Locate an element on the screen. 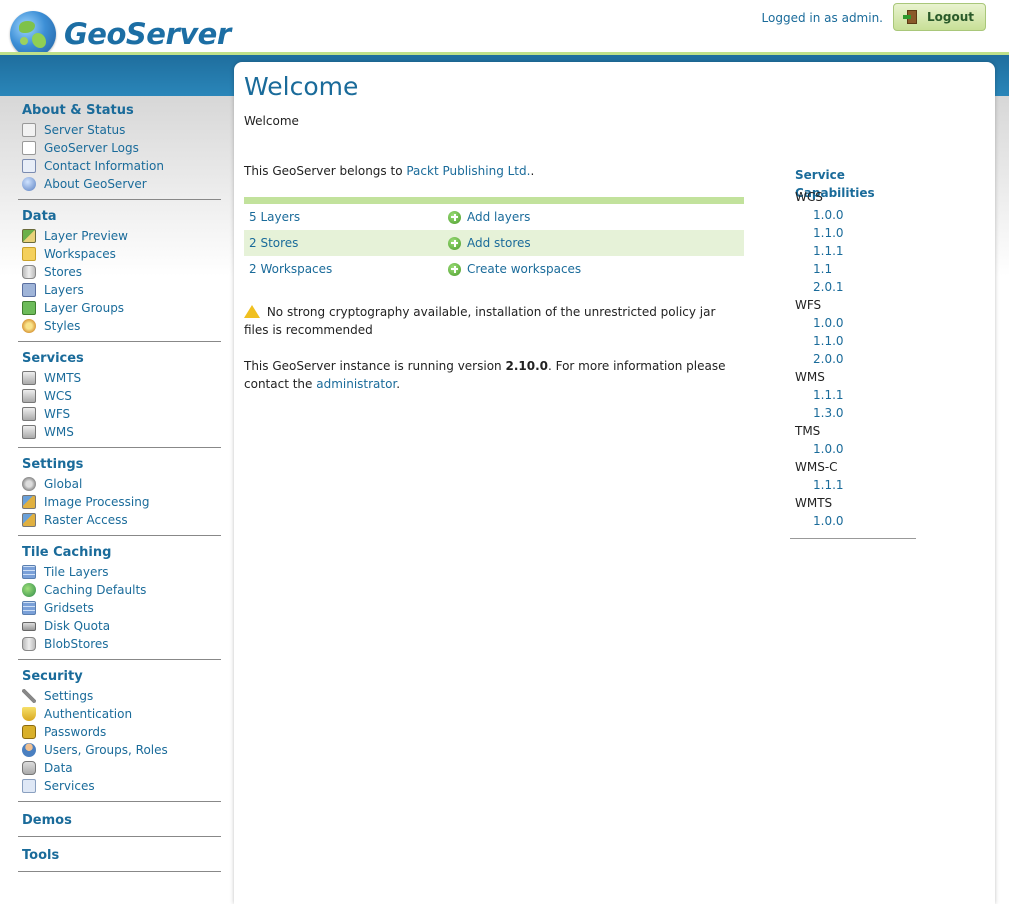  capability-version-link: 1.1 is located at coordinates (864, 269).